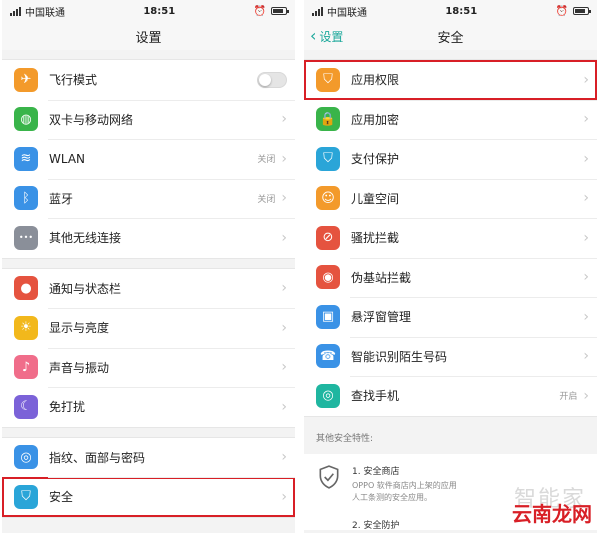 The height and width of the screenshot is (533, 600). What do you see at coordinates (326, 36) in the screenshot?
I see `back-button: ‹ 设置` at bounding box center [326, 36].